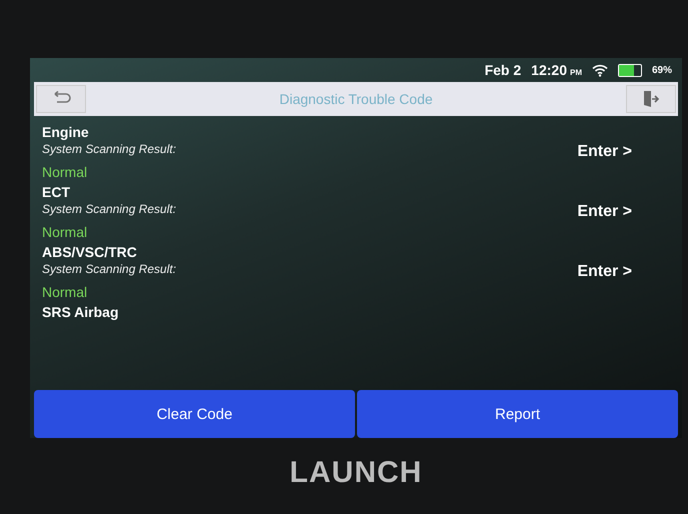 This screenshot has width=688, height=514. What do you see at coordinates (56, 192) in the screenshot?
I see `system-name: ECT` at bounding box center [56, 192].